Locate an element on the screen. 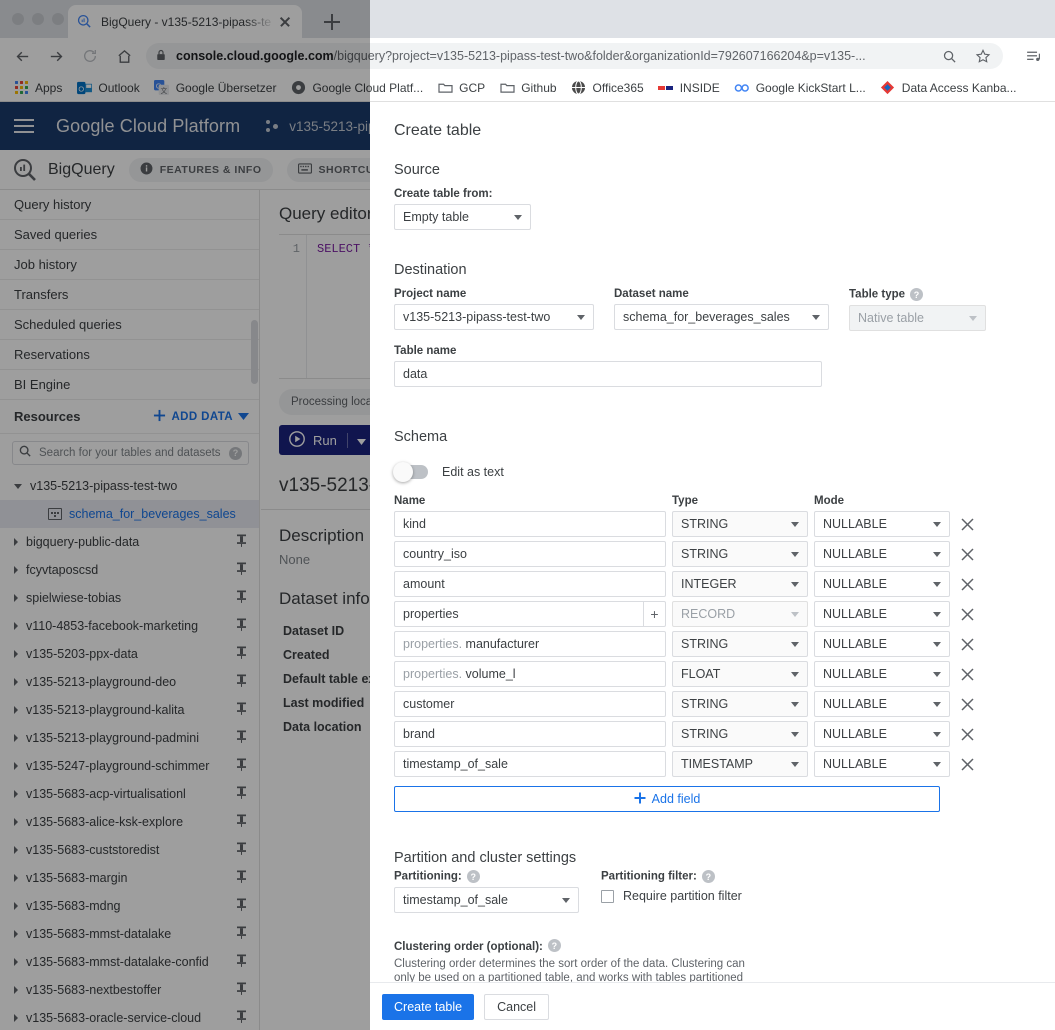  schema-field-name-input: brand is located at coordinates (530, 734).